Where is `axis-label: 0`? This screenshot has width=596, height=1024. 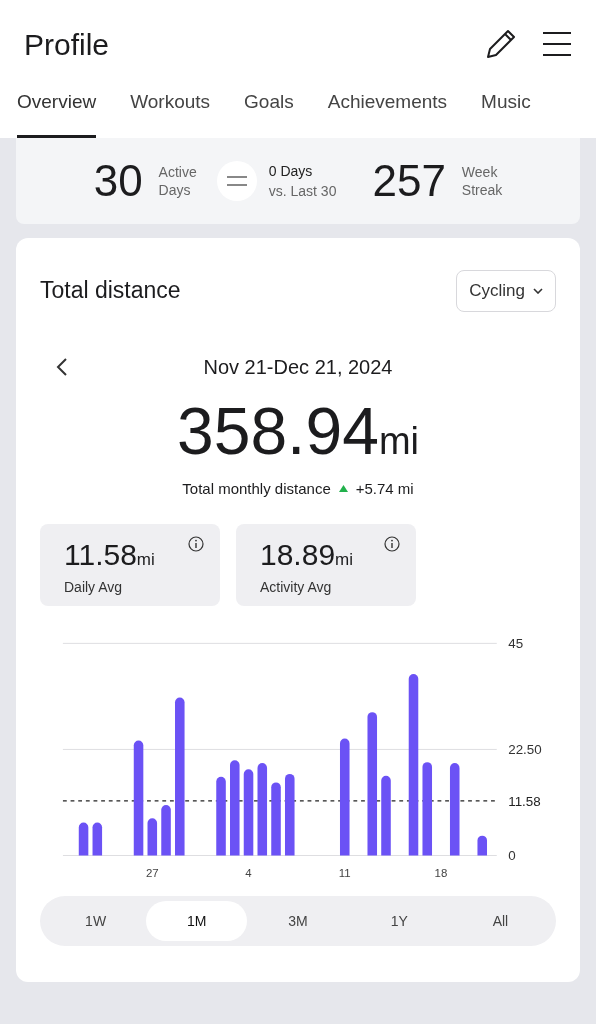
axis-label: 0 is located at coordinates (512, 856).